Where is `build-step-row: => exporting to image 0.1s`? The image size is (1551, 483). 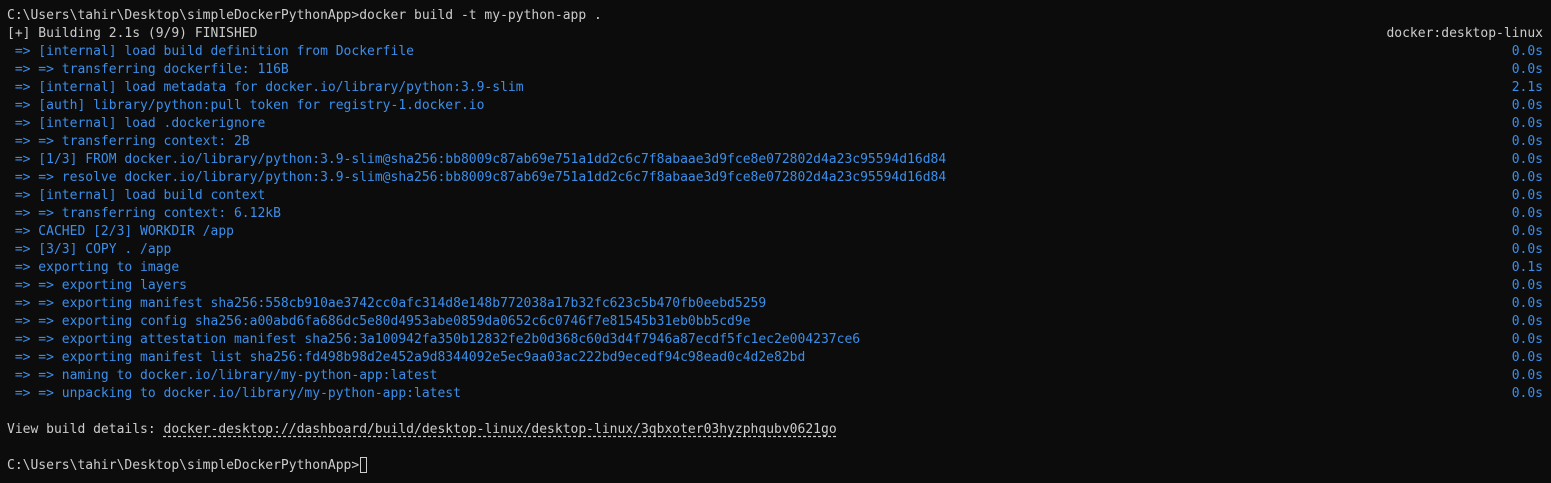 build-step-row: => exporting to image 0.1s is located at coordinates (775, 268).